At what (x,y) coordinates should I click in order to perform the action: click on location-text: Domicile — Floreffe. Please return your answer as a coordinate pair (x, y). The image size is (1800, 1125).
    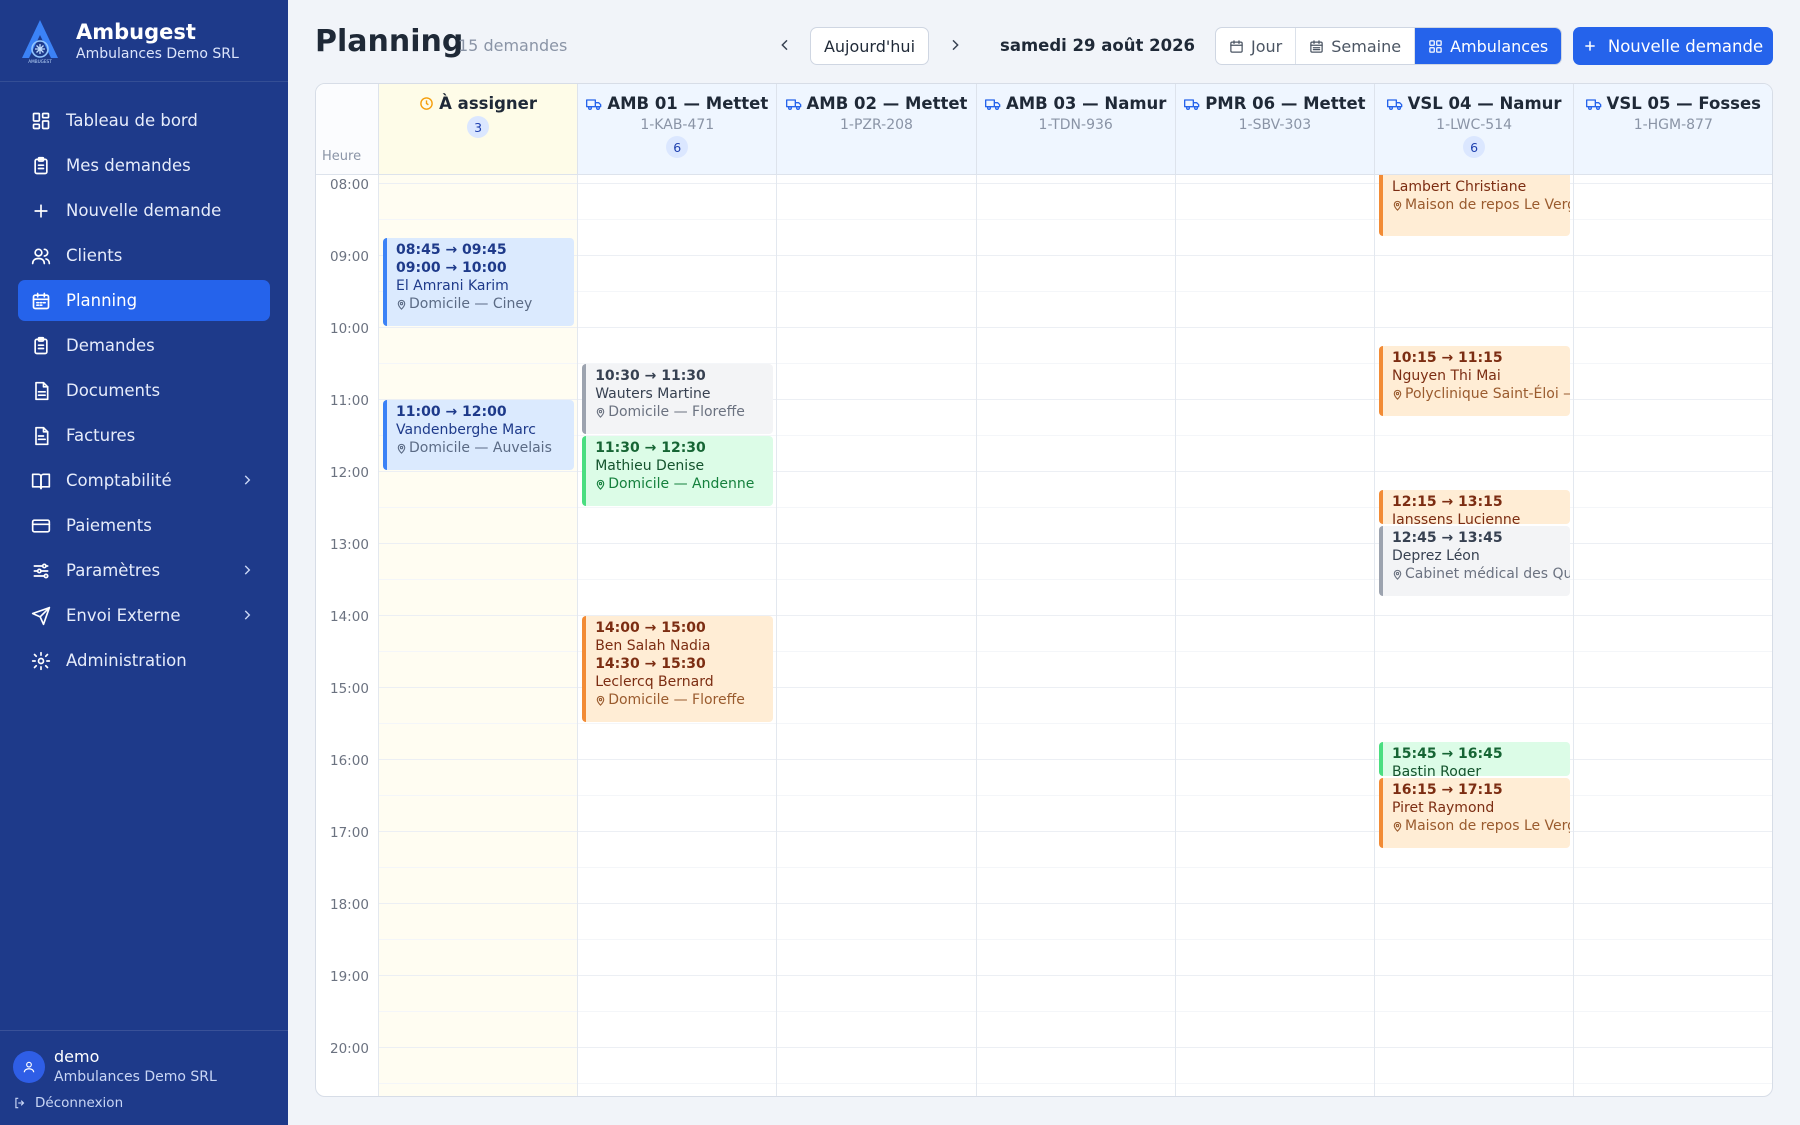
    Looking at the image, I should click on (676, 412).